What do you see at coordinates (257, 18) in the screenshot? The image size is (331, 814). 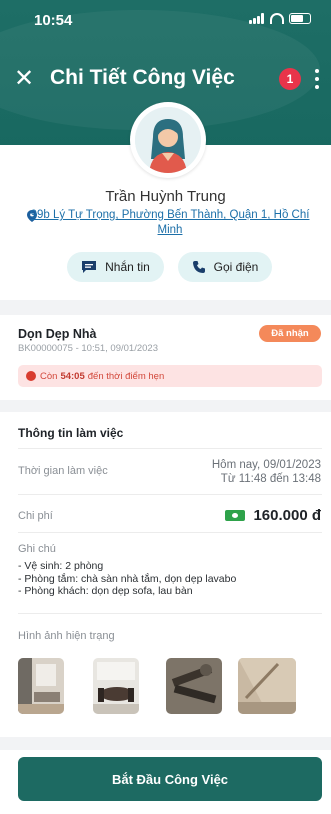 I see `signal-icon` at bounding box center [257, 18].